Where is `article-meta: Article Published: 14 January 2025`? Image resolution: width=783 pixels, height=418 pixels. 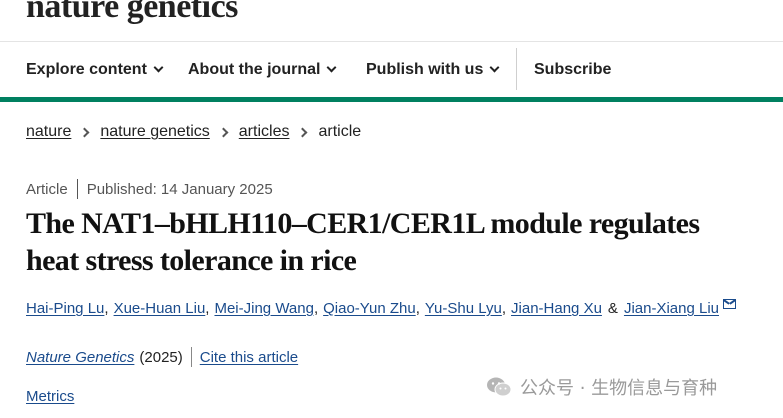
article-meta: Article Published: 14 January 2025 is located at coordinates (149, 189).